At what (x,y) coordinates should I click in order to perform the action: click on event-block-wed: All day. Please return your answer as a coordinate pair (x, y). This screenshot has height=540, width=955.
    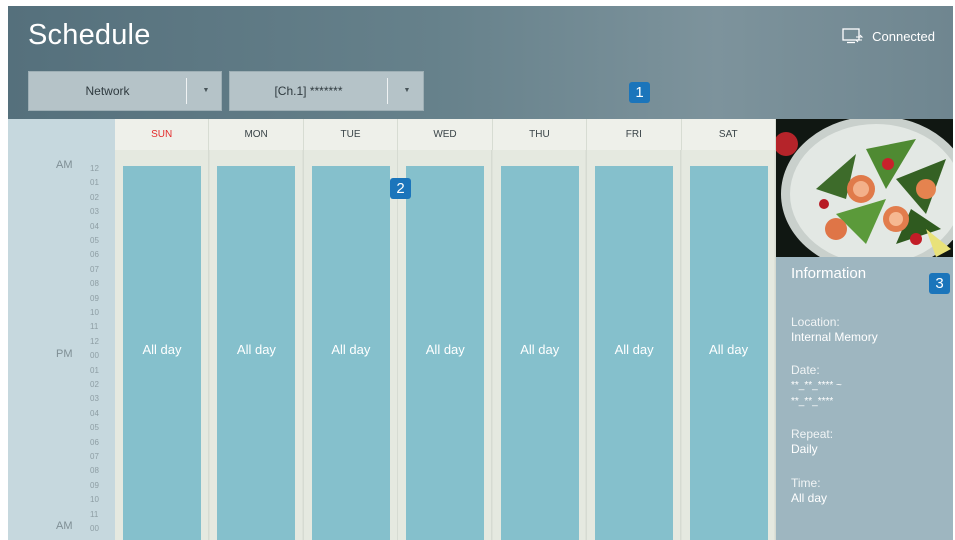
    Looking at the image, I should click on (445, 353).